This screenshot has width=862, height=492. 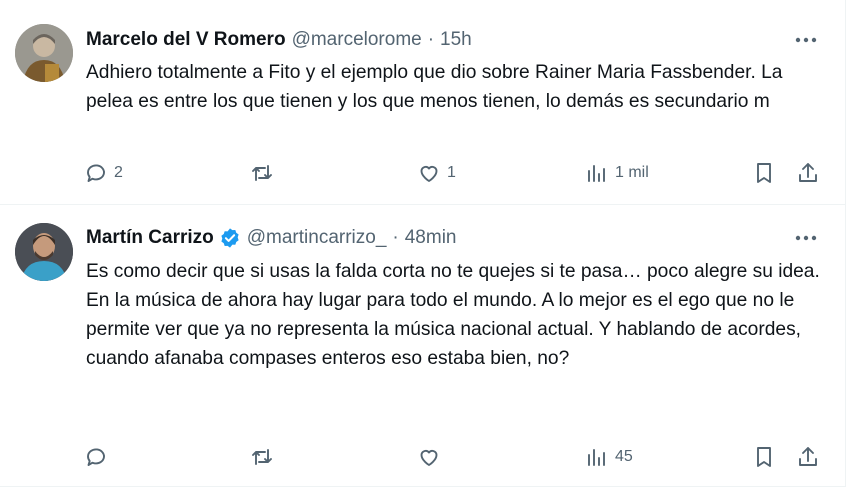 What do you see at coordinates (624, 456) in the screenshot?
I see `views-count: 45` at bounding box center [624, 456].